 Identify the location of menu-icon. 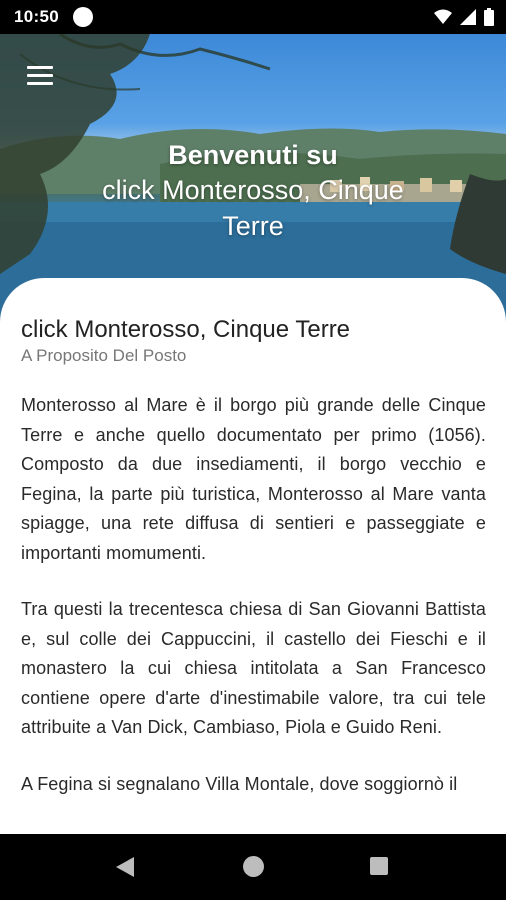
(40, 76).